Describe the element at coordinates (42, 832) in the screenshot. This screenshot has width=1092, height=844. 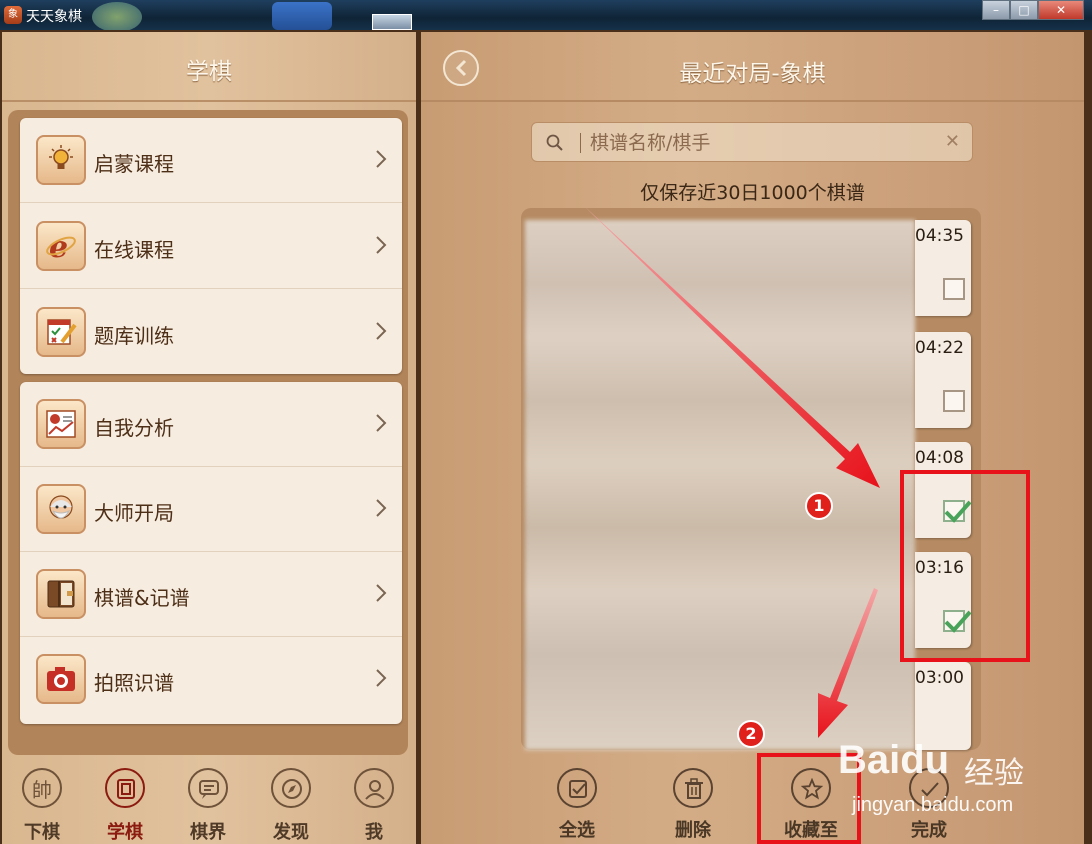
I see `nav-tab-label: 下棋` at that location.